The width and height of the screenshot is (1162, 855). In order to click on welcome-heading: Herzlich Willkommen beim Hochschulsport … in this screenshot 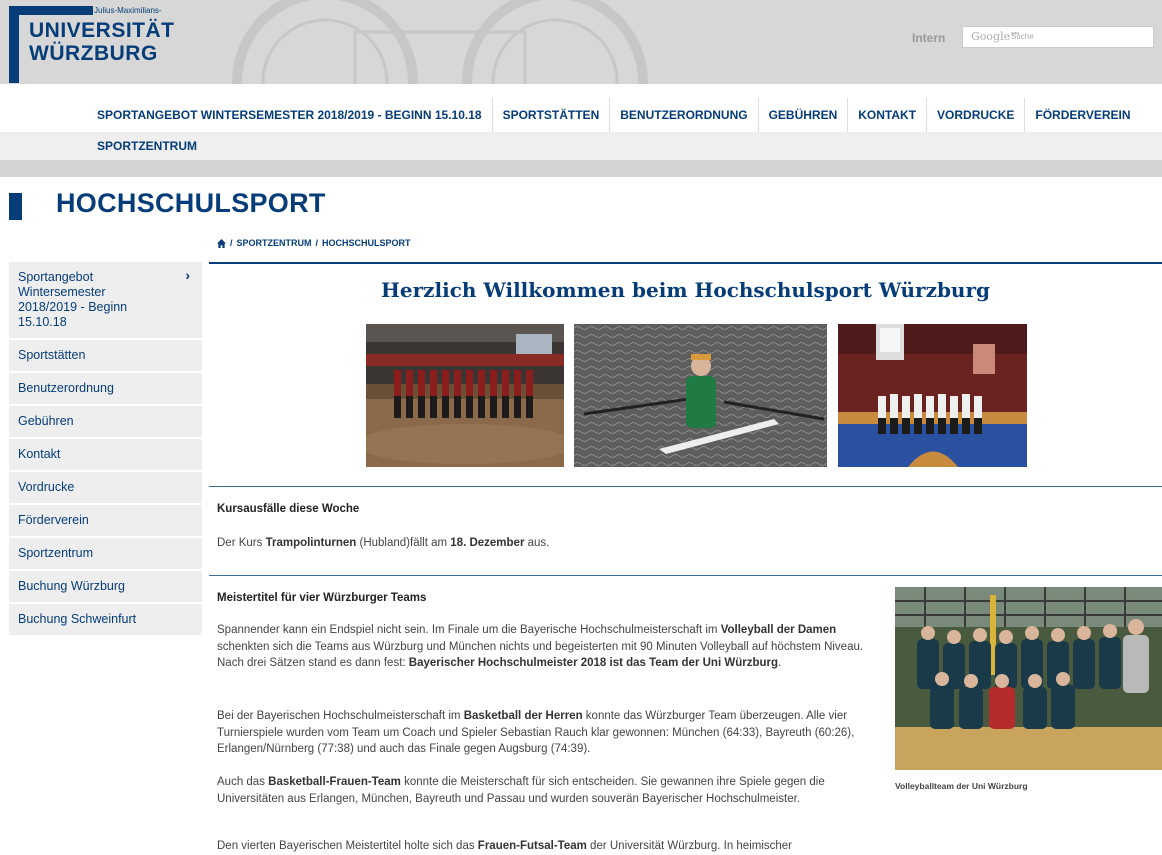, I will do `click(685, 290)`.